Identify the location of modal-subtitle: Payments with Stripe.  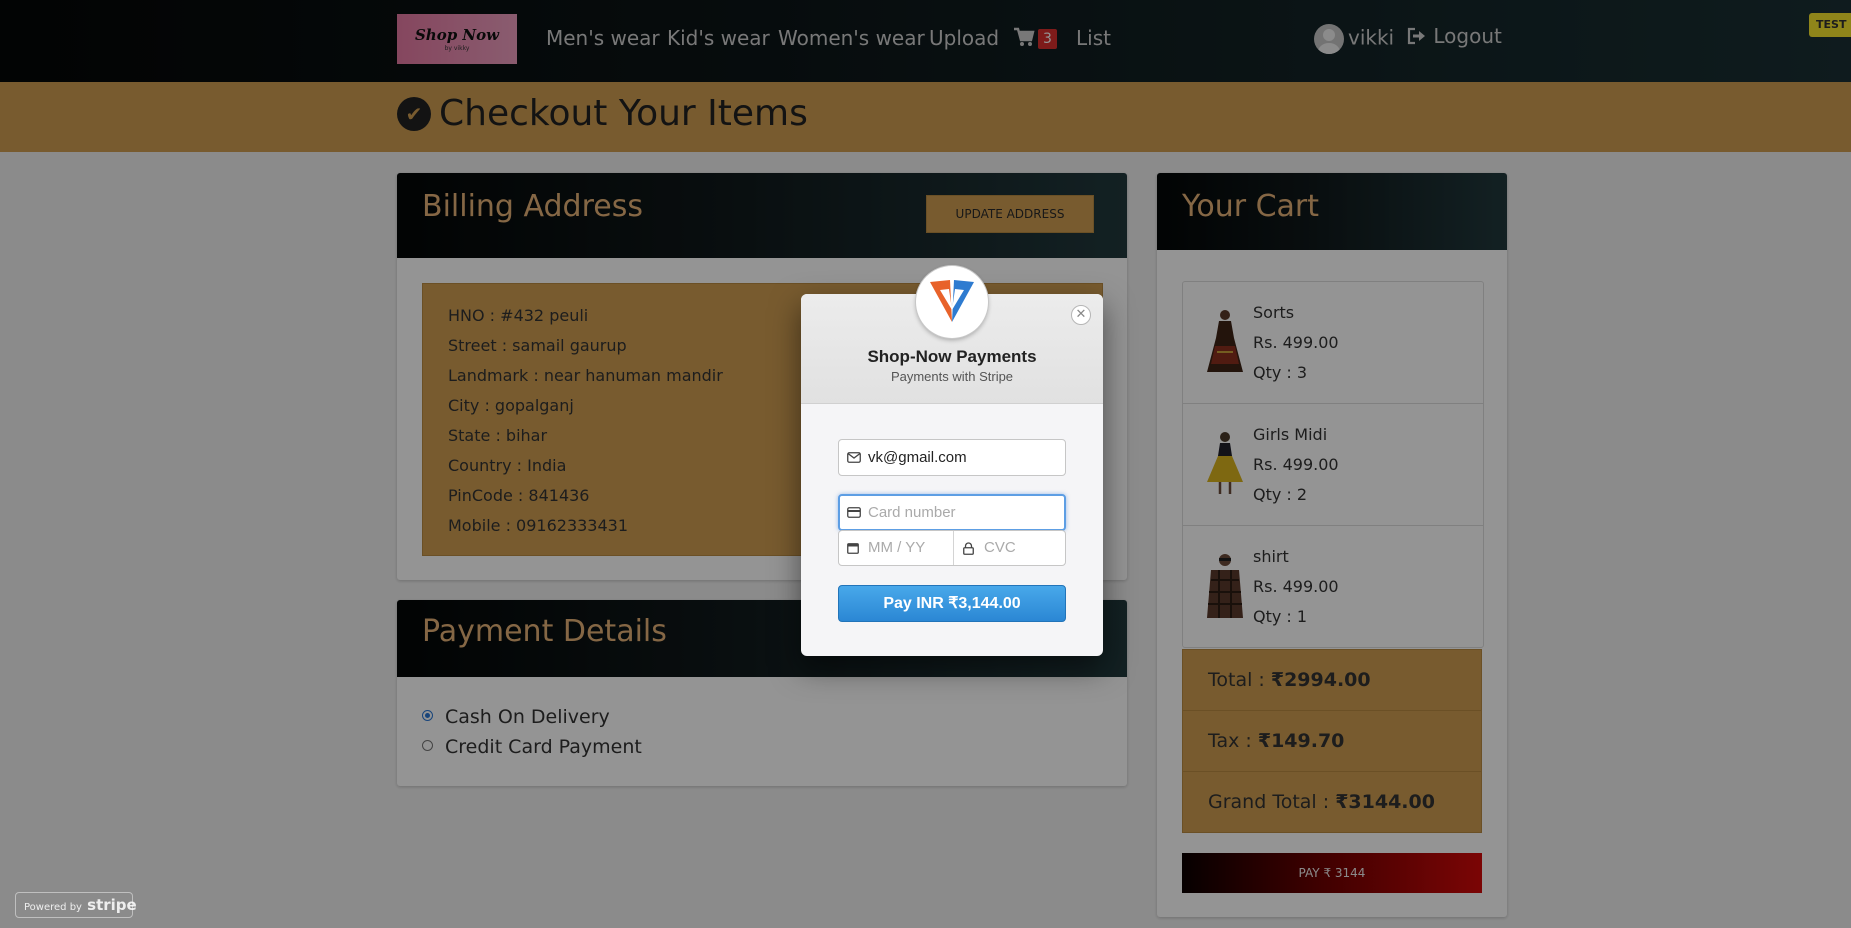
(952, 376).